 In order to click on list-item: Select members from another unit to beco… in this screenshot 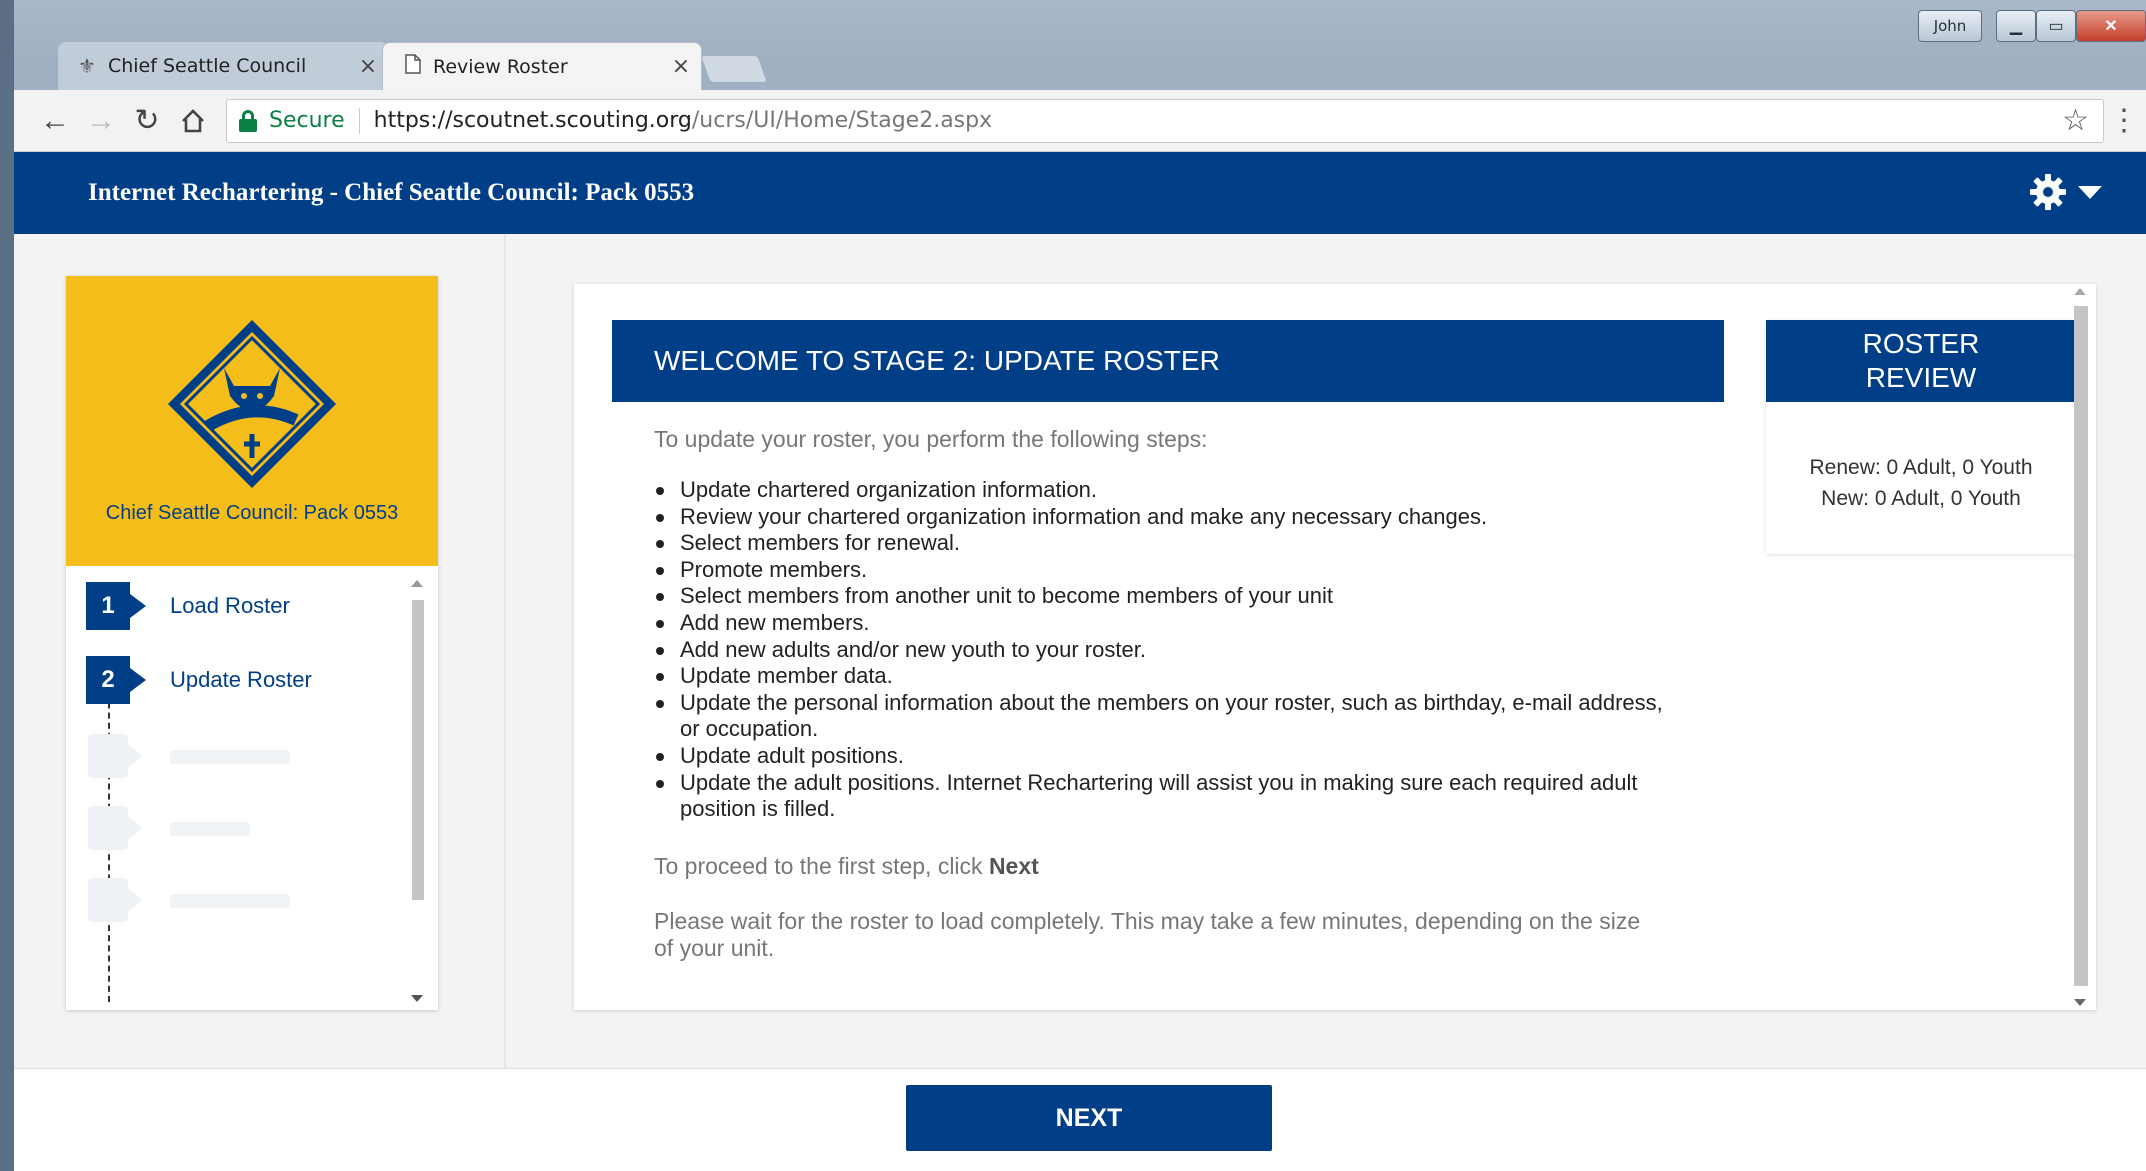, I will do `click(1159, 596)`.